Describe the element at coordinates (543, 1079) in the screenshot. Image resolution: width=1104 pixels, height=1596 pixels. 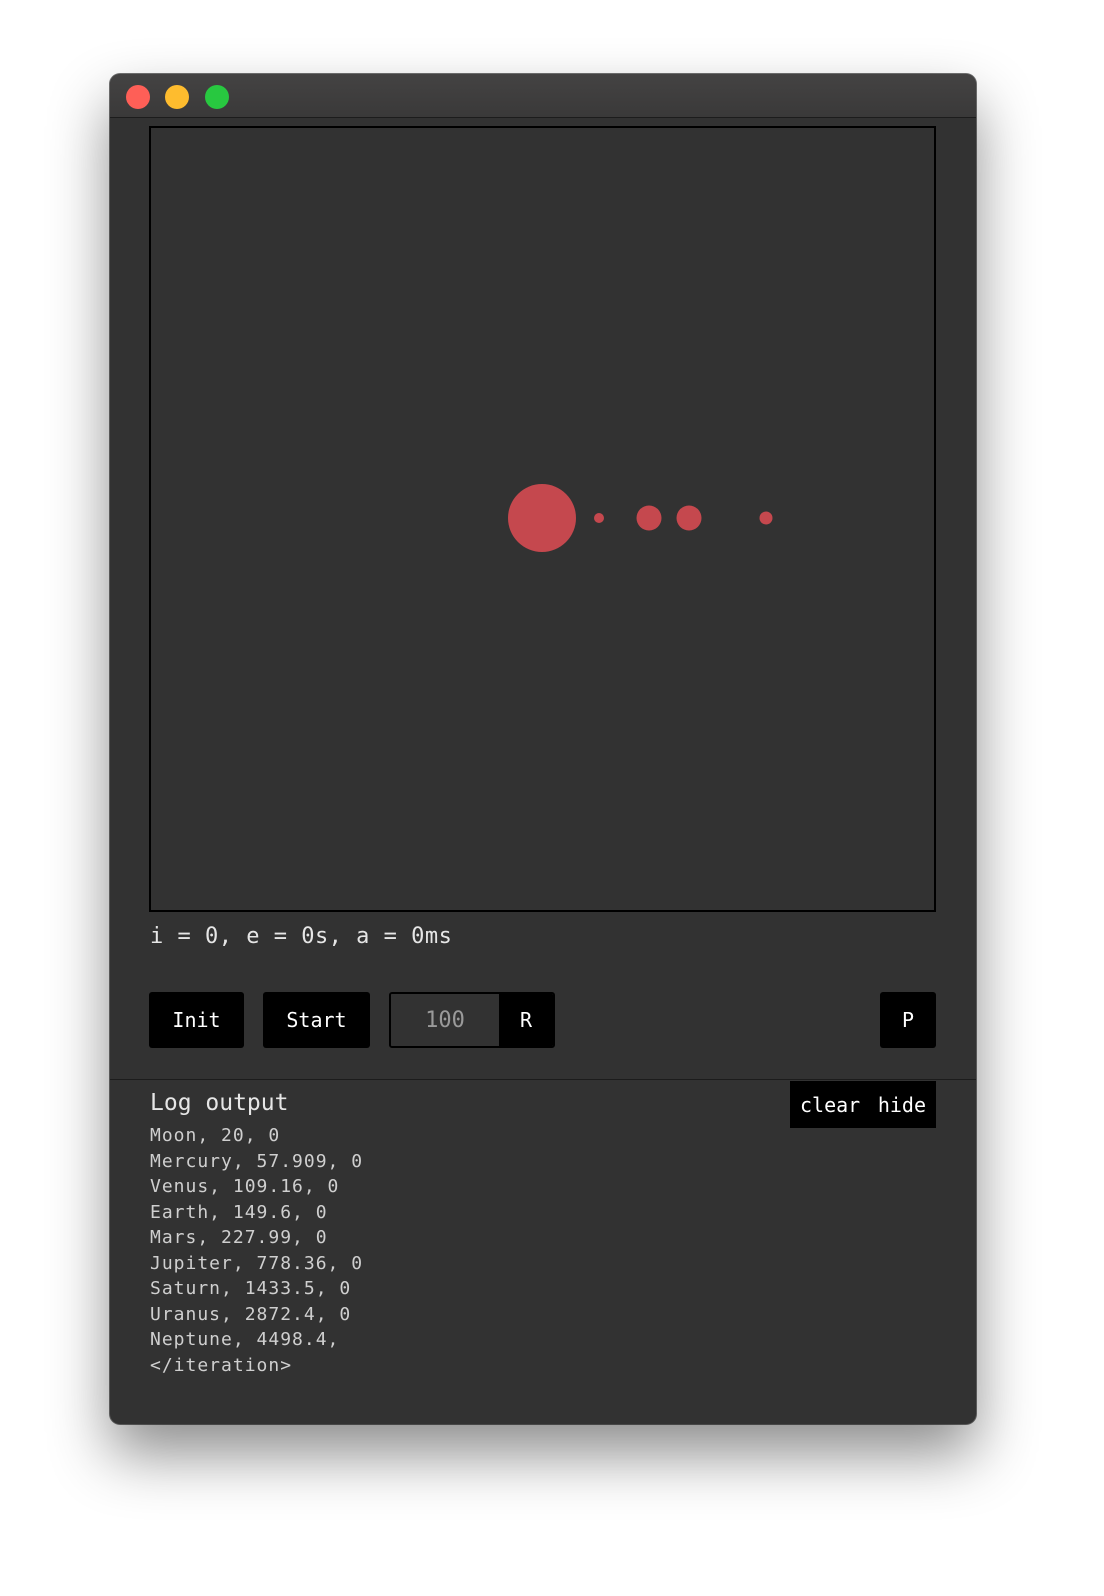
I see `log-divider` at that location.